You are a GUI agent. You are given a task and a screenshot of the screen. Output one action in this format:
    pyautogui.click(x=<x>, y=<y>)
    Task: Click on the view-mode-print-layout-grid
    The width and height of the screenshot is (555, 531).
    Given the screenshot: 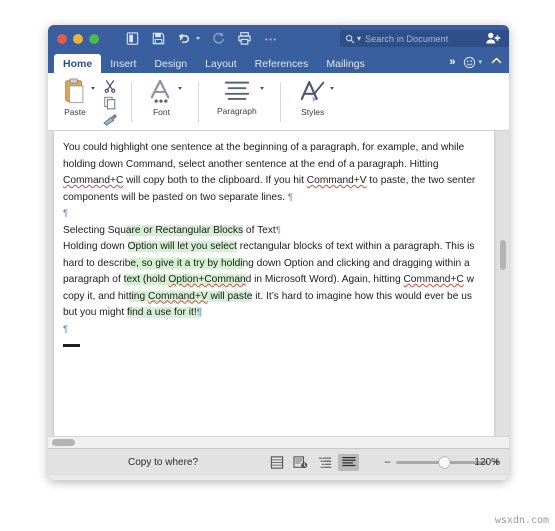 What is the action you would take?
    pyautogui.click(x=276, y=462)
    